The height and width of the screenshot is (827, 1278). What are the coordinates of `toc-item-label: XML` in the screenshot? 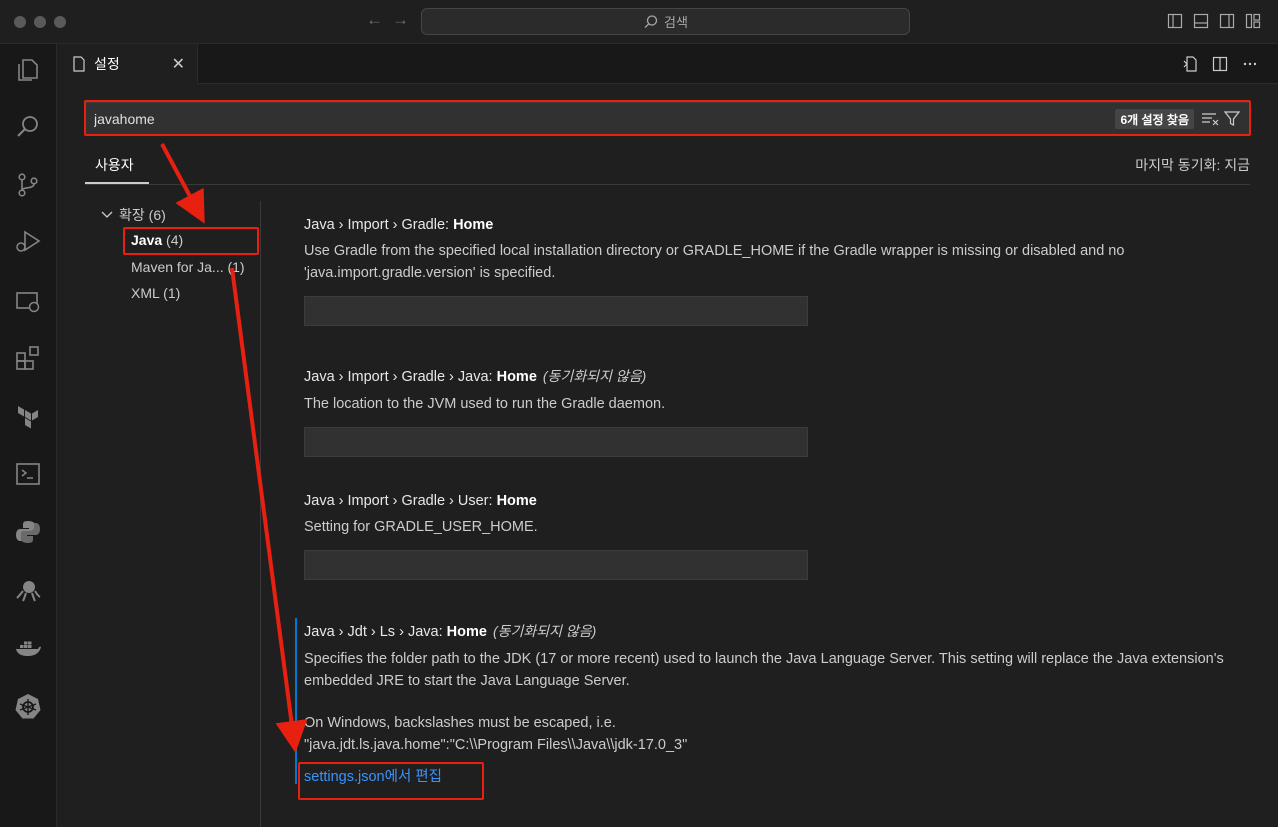 It's located at (145, 293).